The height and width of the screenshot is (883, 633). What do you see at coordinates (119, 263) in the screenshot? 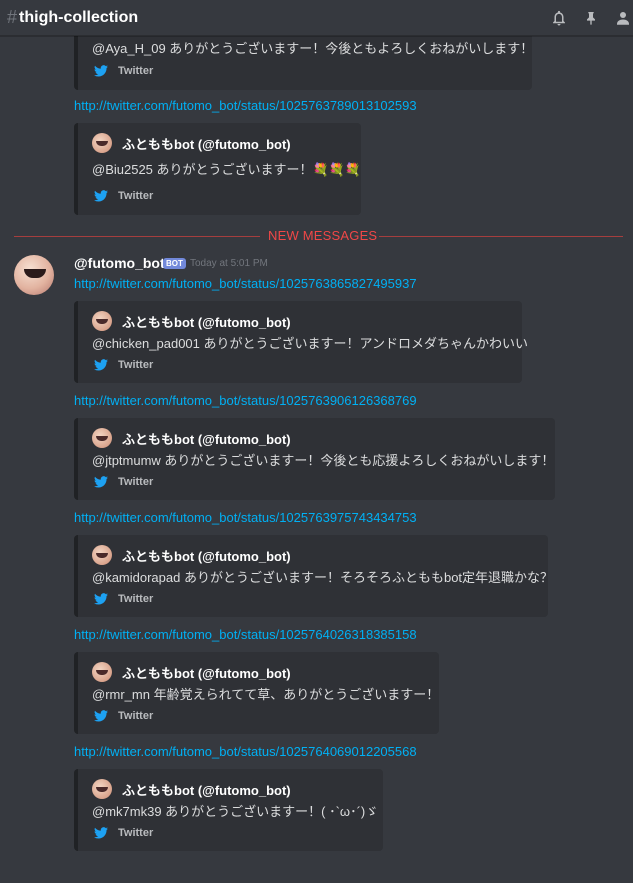
I see `username: @futomo_bot` at bounding box center [119, 263].